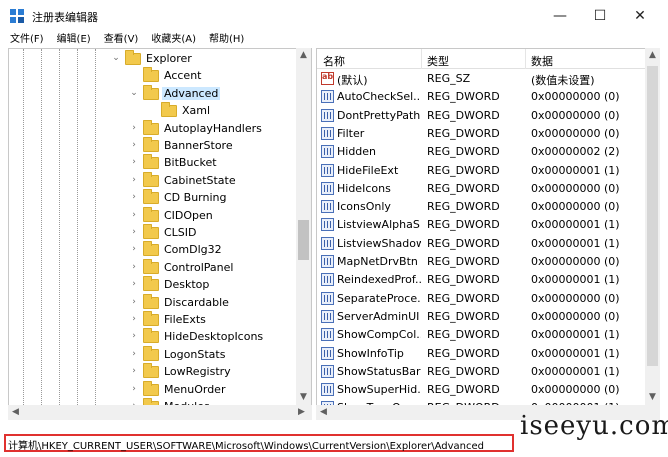 This screenshot has height=457, width=668. I want to click on value-row: ShowInfoTip REG_DWORD 0x00000001 (1), so click(488, 354).